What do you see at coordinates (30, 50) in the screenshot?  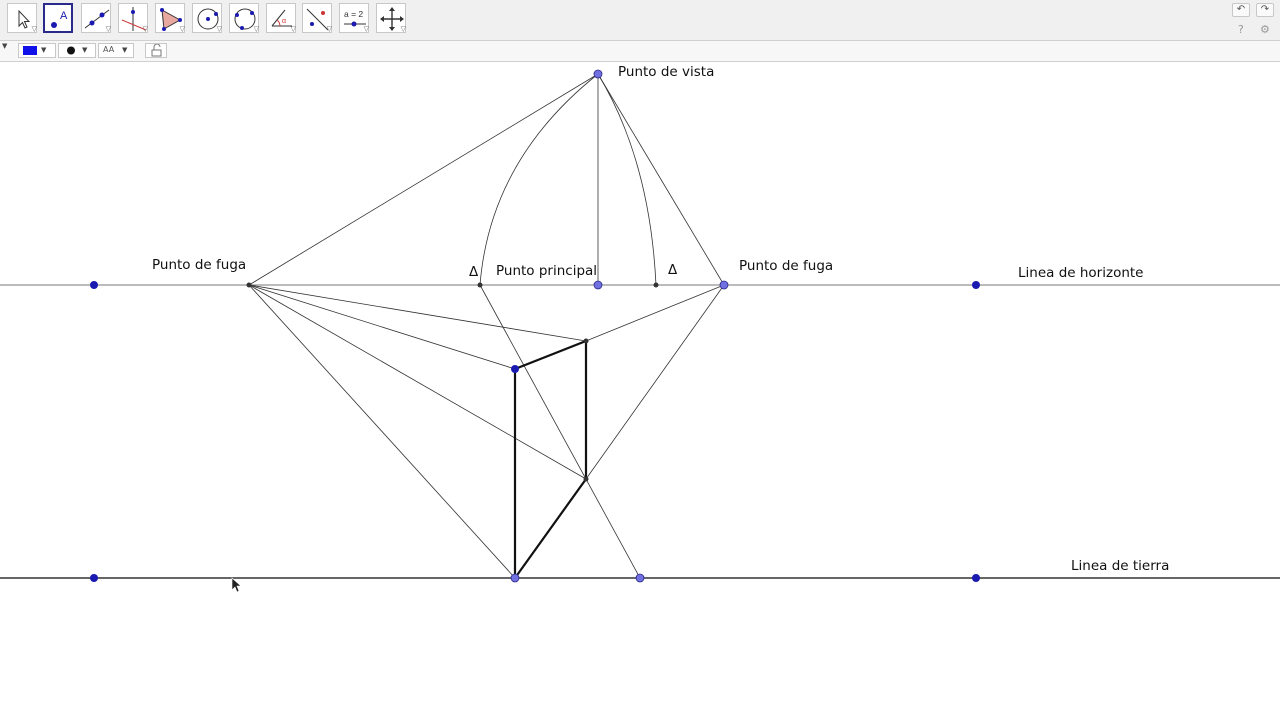 I see `color-swatch` at bounding box center [30, 50].